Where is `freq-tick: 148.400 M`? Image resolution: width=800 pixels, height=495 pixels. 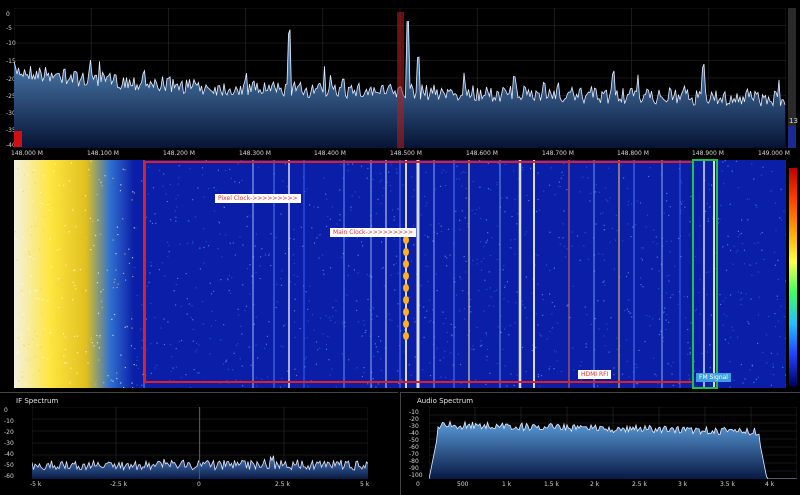
freq-tick: 148.400 M is located at coordinates (330, 153).